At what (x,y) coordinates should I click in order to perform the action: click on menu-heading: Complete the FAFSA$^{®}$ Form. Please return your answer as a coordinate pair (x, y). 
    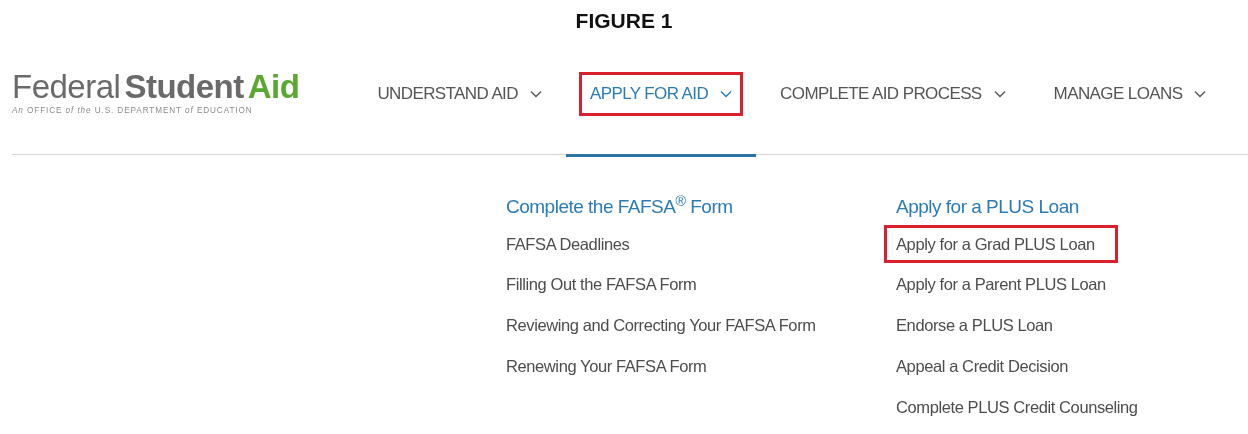
    Looking at the image, I should click on (620, 206).